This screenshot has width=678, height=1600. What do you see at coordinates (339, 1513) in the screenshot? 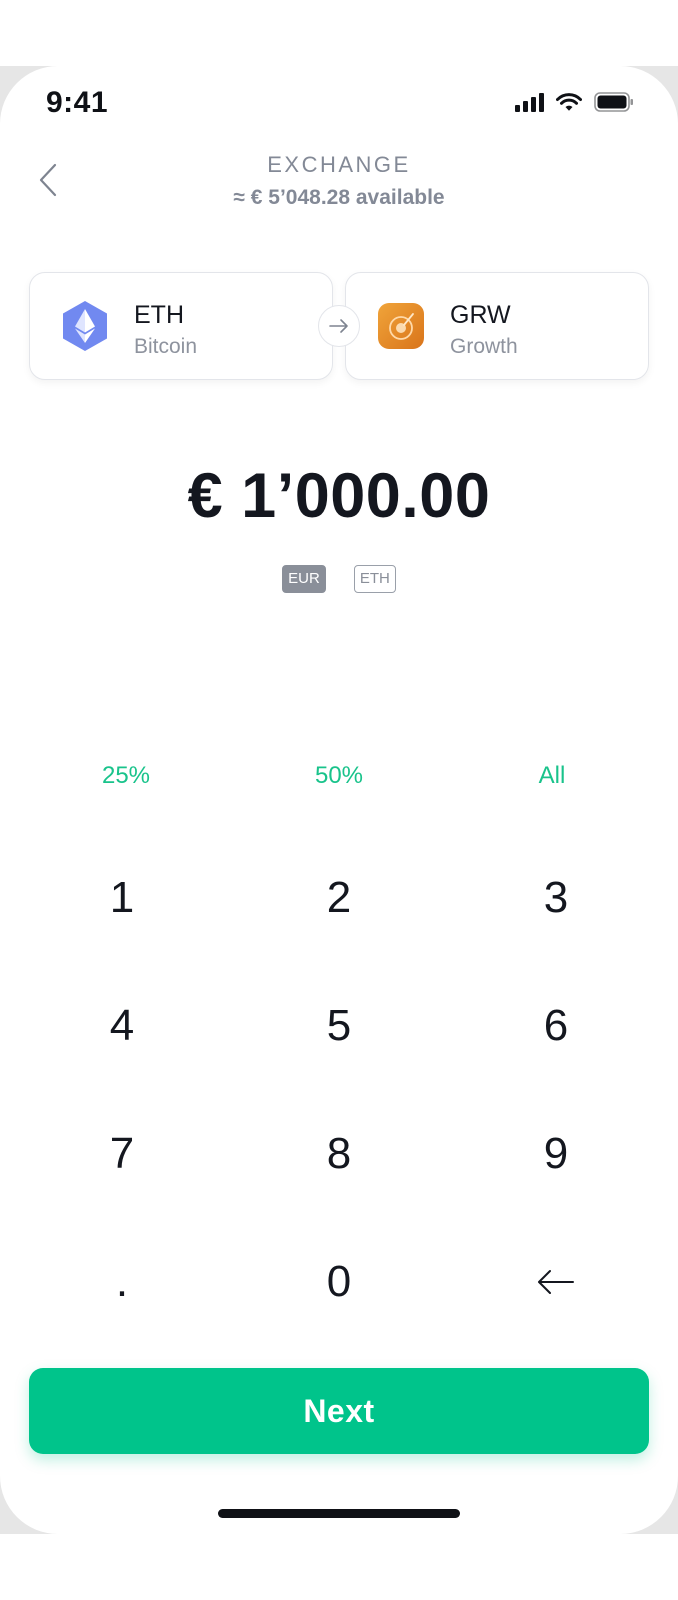
I see `home-indicator` at bounding box center [339, 1513].